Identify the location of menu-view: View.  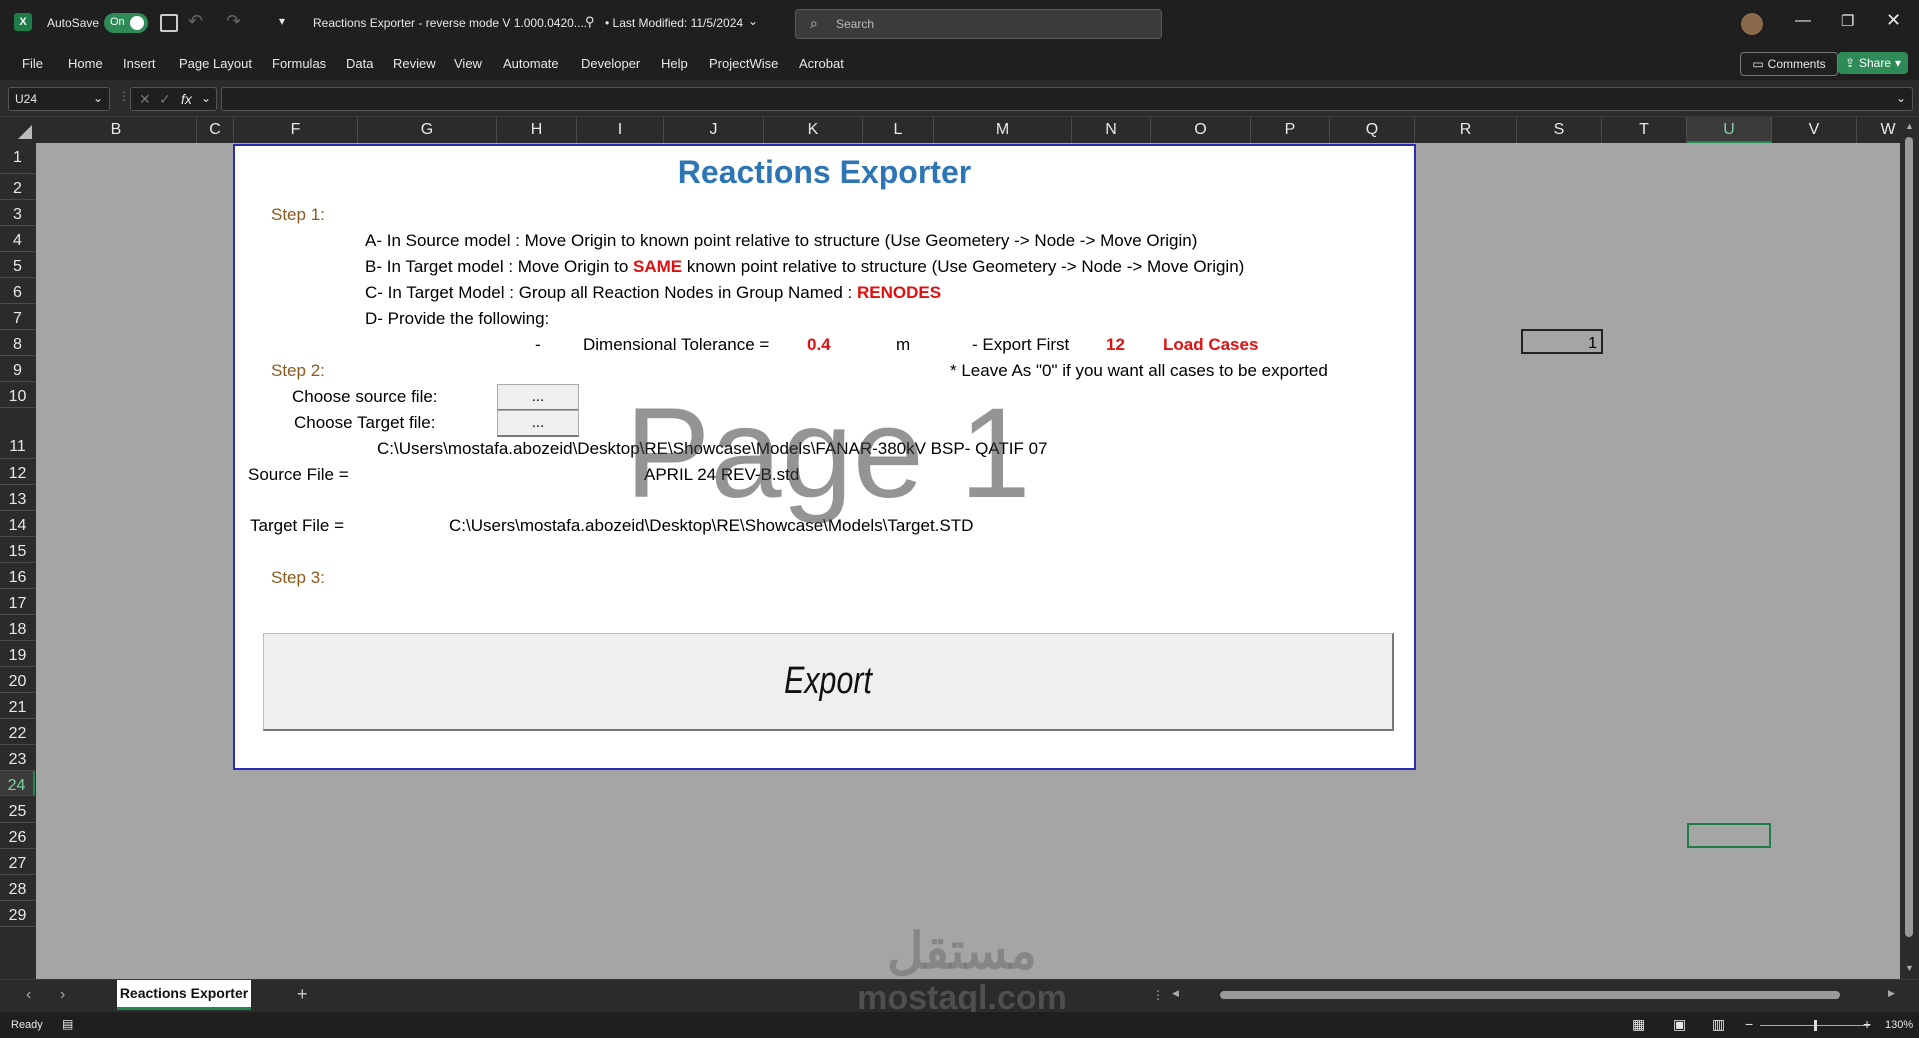
(468, 63).